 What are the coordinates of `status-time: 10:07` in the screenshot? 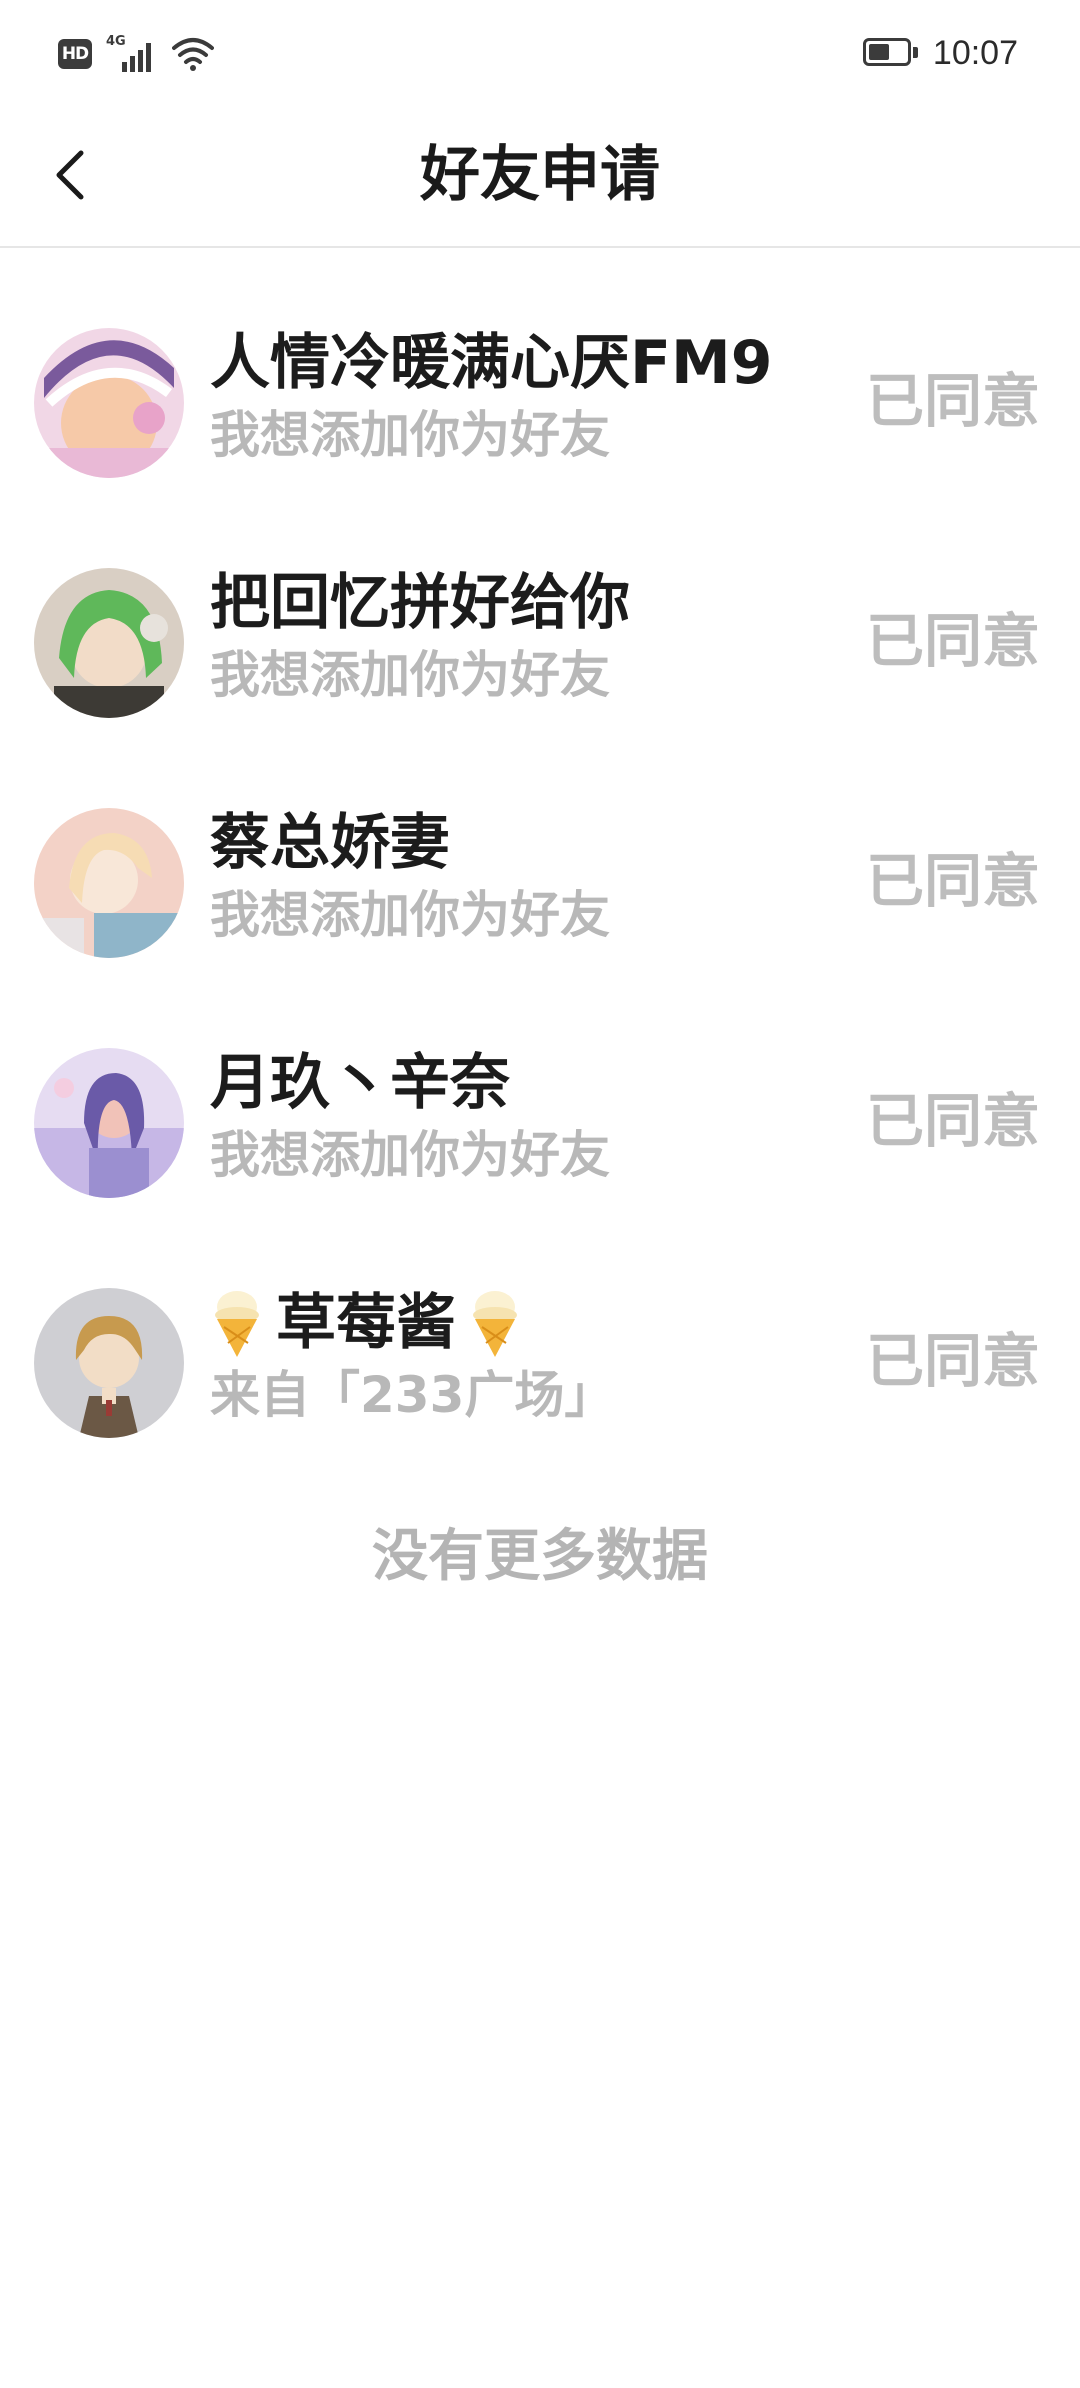 It's located at (975, 52).